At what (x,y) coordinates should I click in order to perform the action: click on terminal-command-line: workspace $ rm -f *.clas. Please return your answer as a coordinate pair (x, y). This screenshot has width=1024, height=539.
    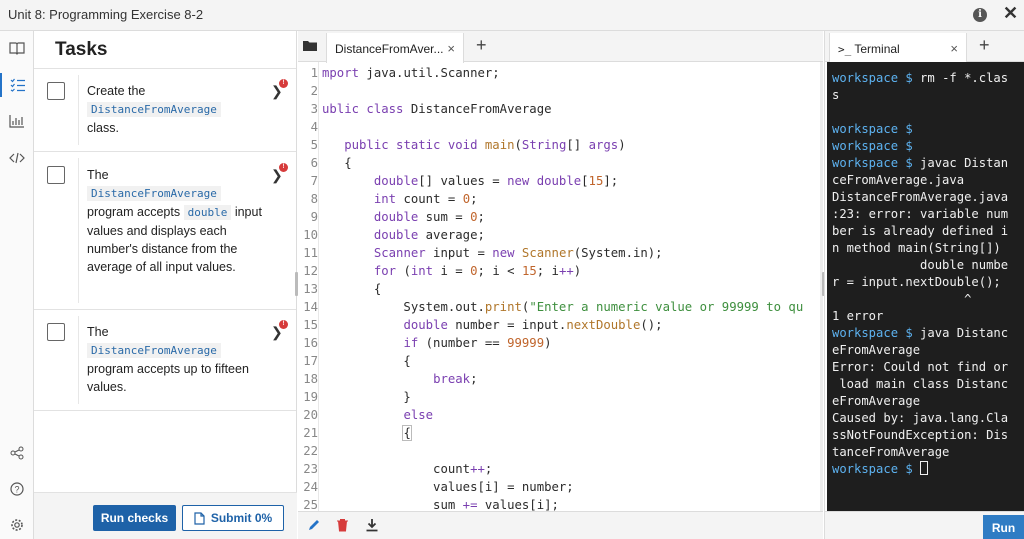
    Looking at the image, I should click on (928, 78).